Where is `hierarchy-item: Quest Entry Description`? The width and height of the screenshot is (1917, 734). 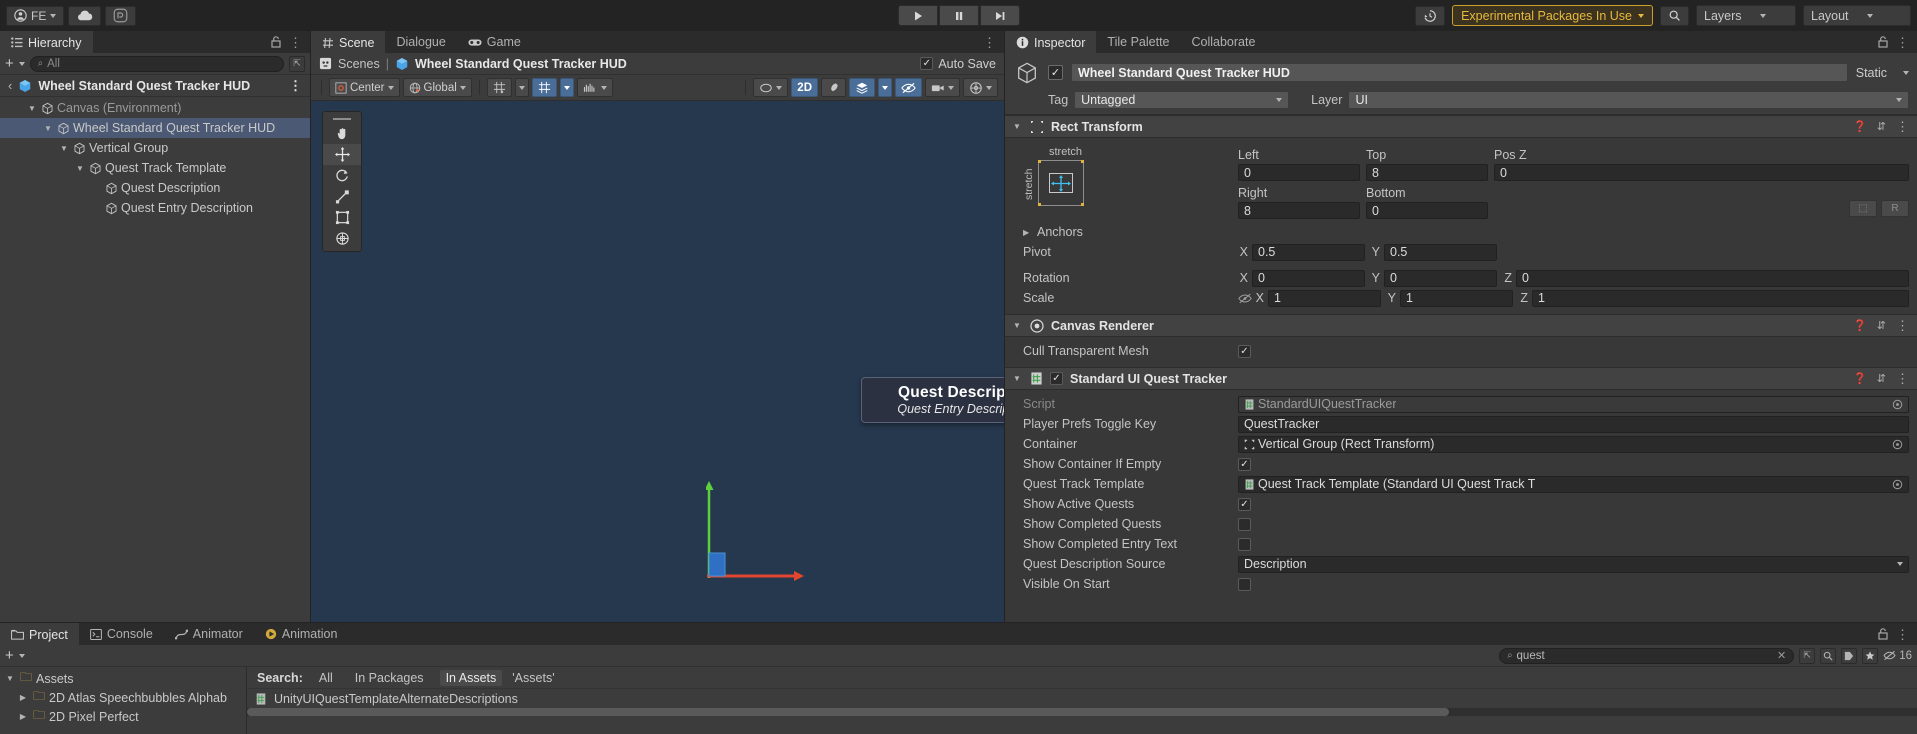 hierarchy-item: Quest Entry Description is located at coordinates (155, 208).